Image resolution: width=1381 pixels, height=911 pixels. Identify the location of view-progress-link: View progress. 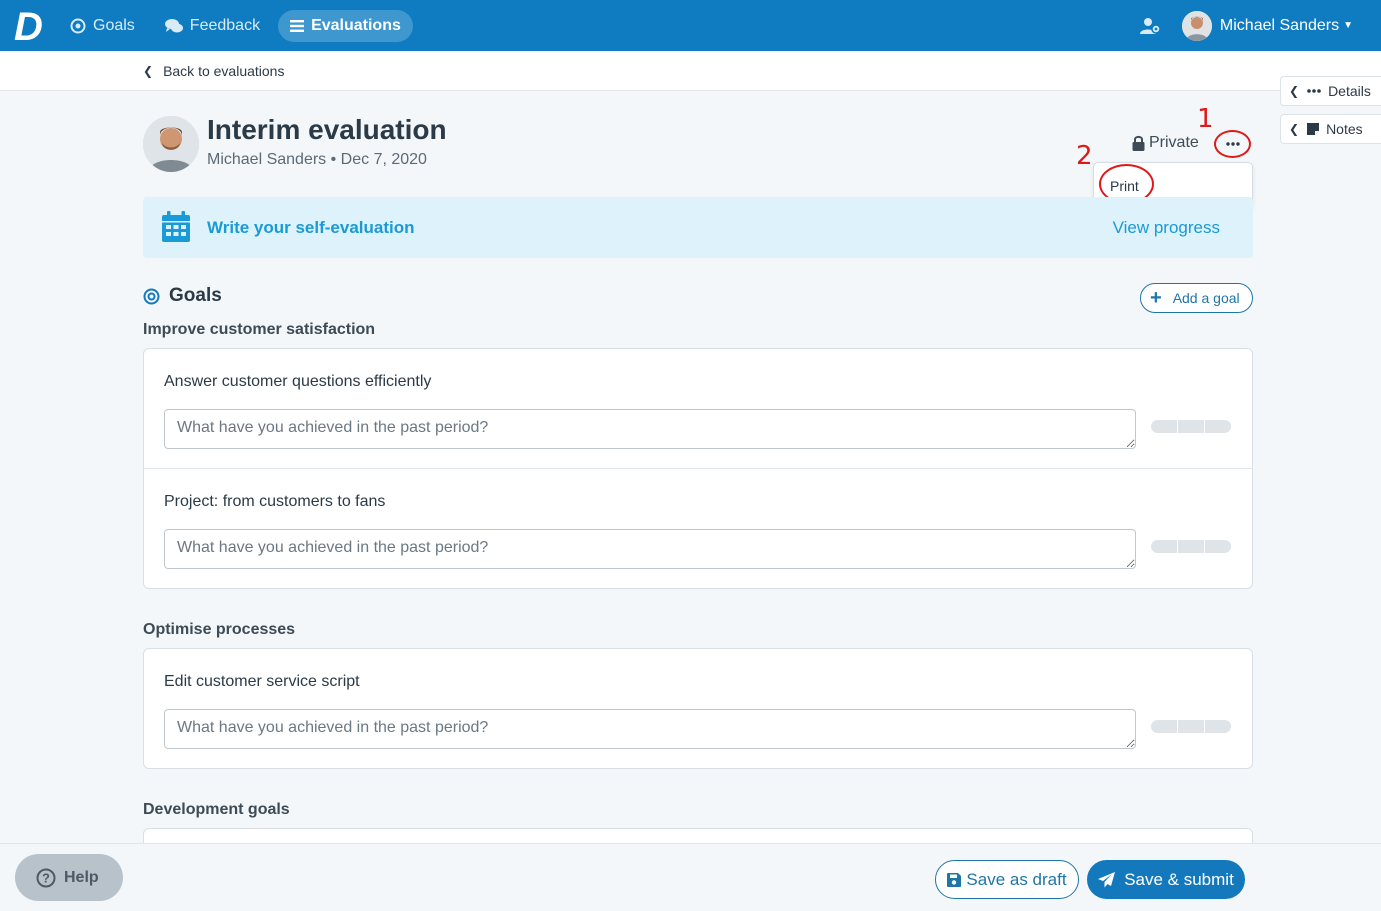
(1166, 228).